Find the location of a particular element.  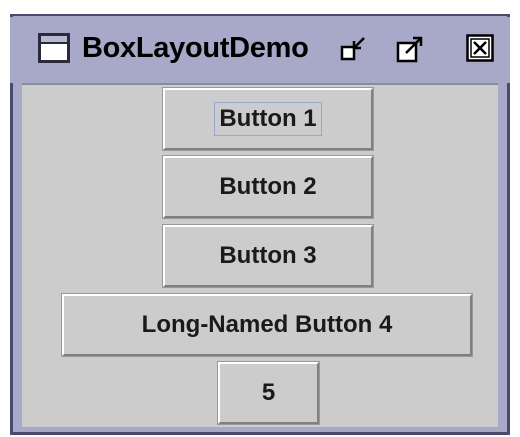

window-title: BoxLayoutDemo is located at coordinates (195, 48).